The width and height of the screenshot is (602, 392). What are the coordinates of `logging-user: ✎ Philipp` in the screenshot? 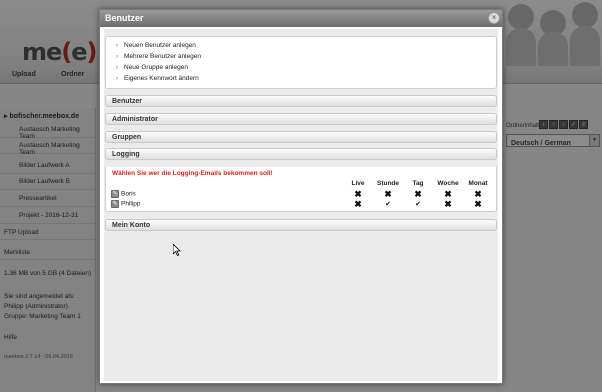 It's located at (126, 204).